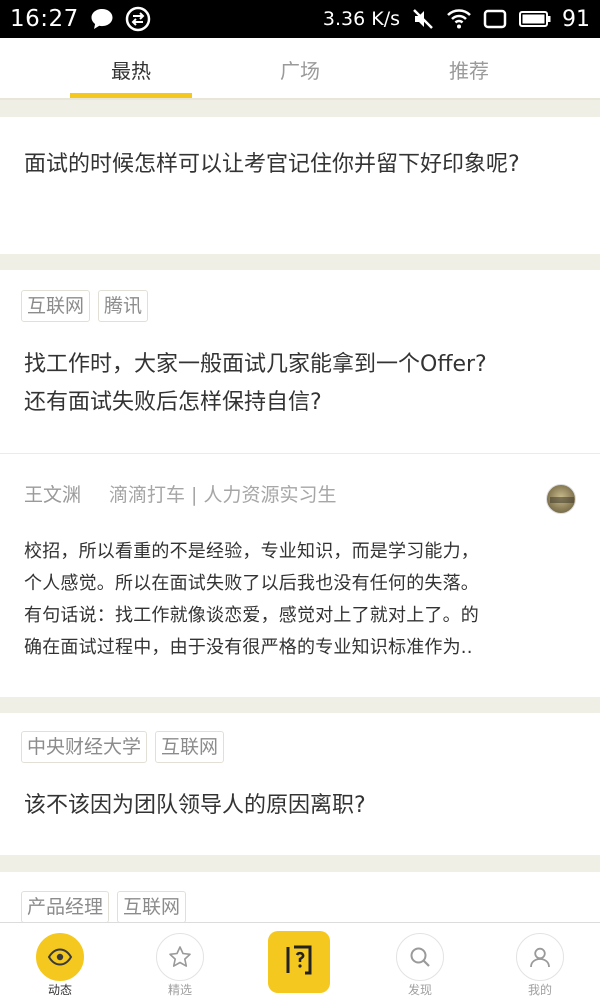  Describe the element at coordinates (102, 19) in the screenshot. I see `chat-bubble-icon` at that location.